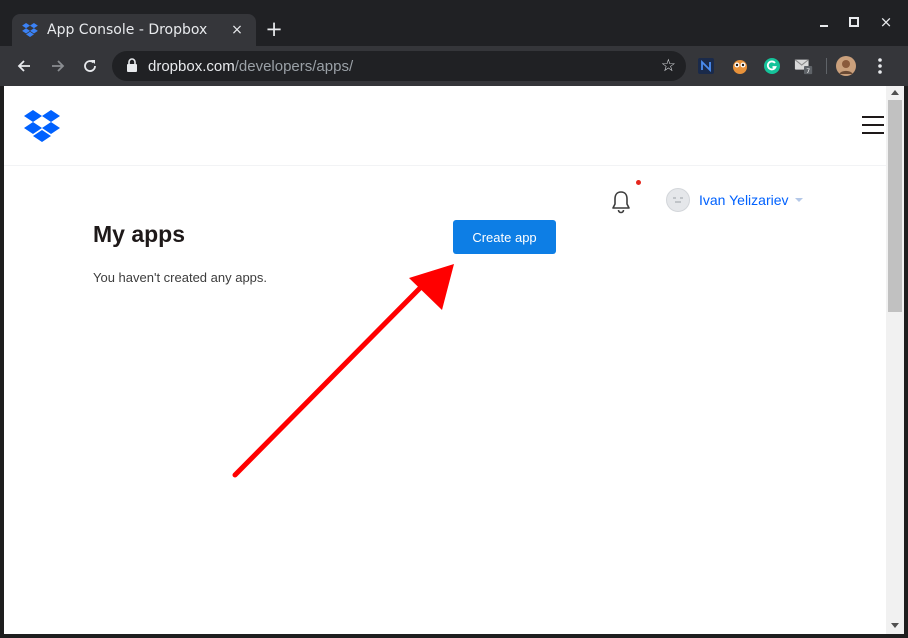 The image size is (908, 638). I want to click on browser-menu-icon, so click(880, 66).